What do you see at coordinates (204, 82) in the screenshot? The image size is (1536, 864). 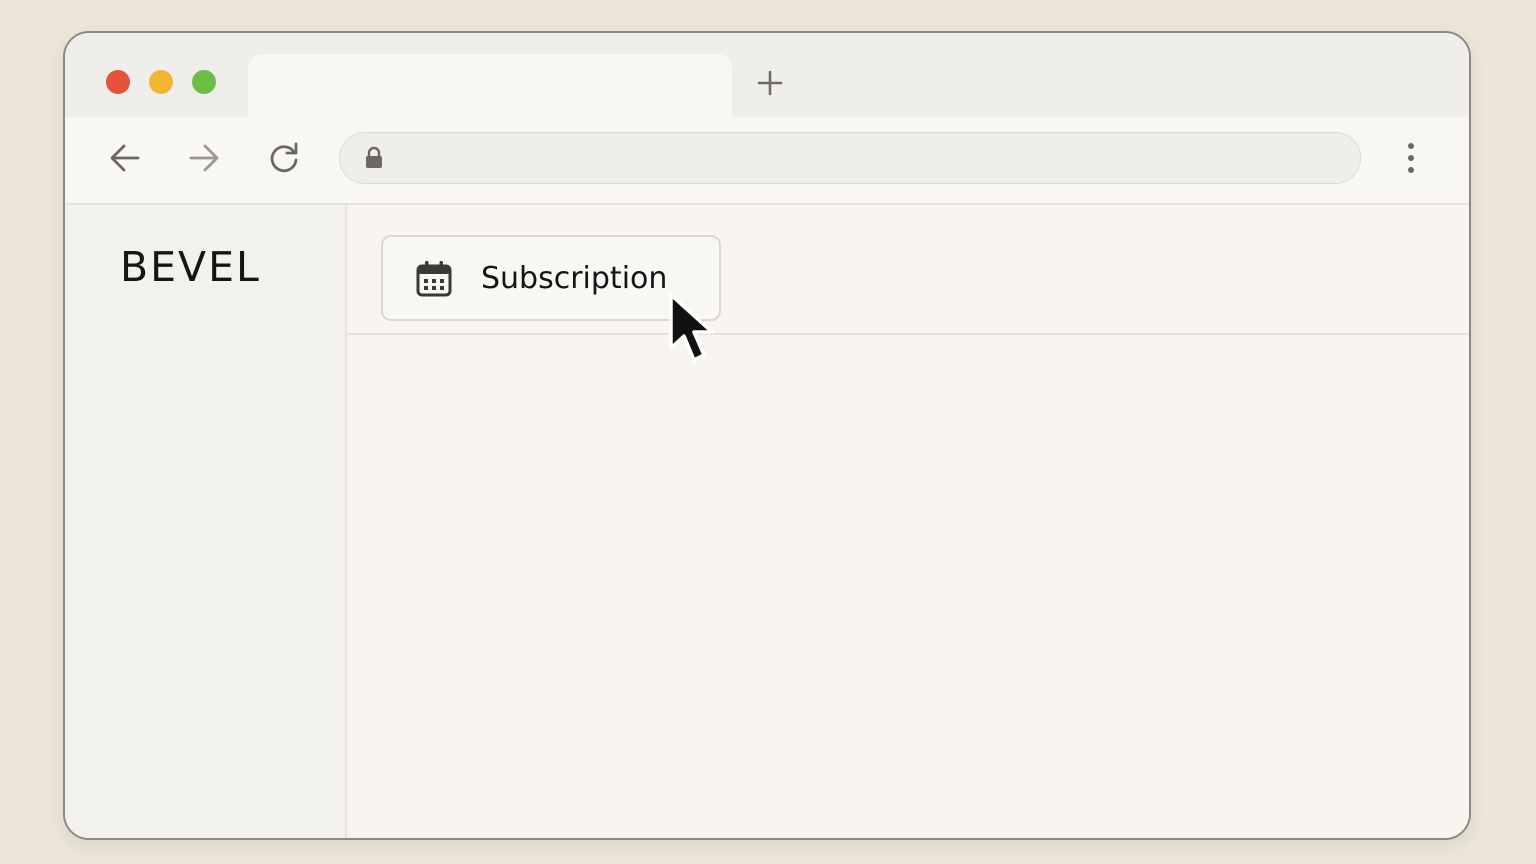 I see `maximize-window-button` at bounding box center [204, 82].